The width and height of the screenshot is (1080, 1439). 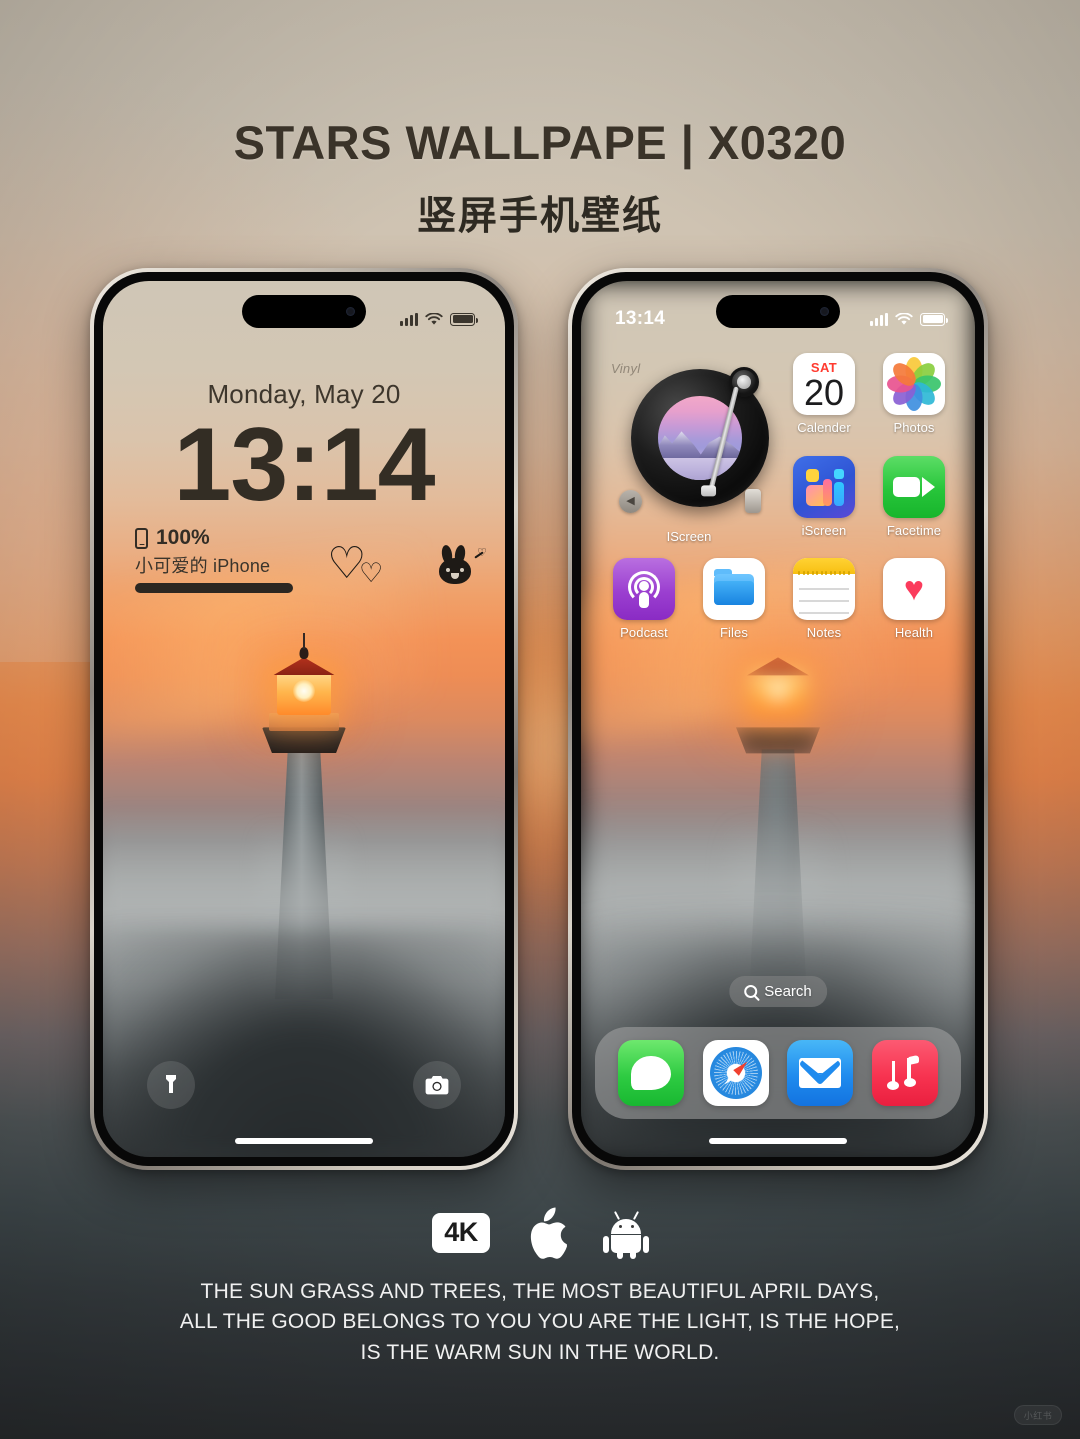 I want to click on music-icon, so click(x=903, y=1072).